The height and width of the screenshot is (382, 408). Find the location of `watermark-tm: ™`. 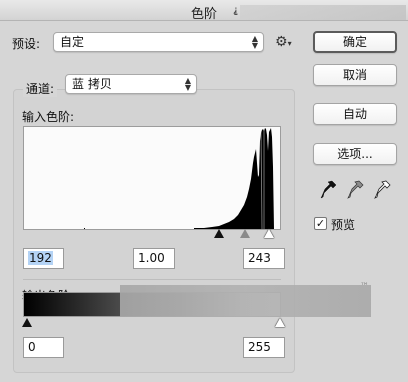

watermark-tm: ™ is located at coordinates (364, 287).